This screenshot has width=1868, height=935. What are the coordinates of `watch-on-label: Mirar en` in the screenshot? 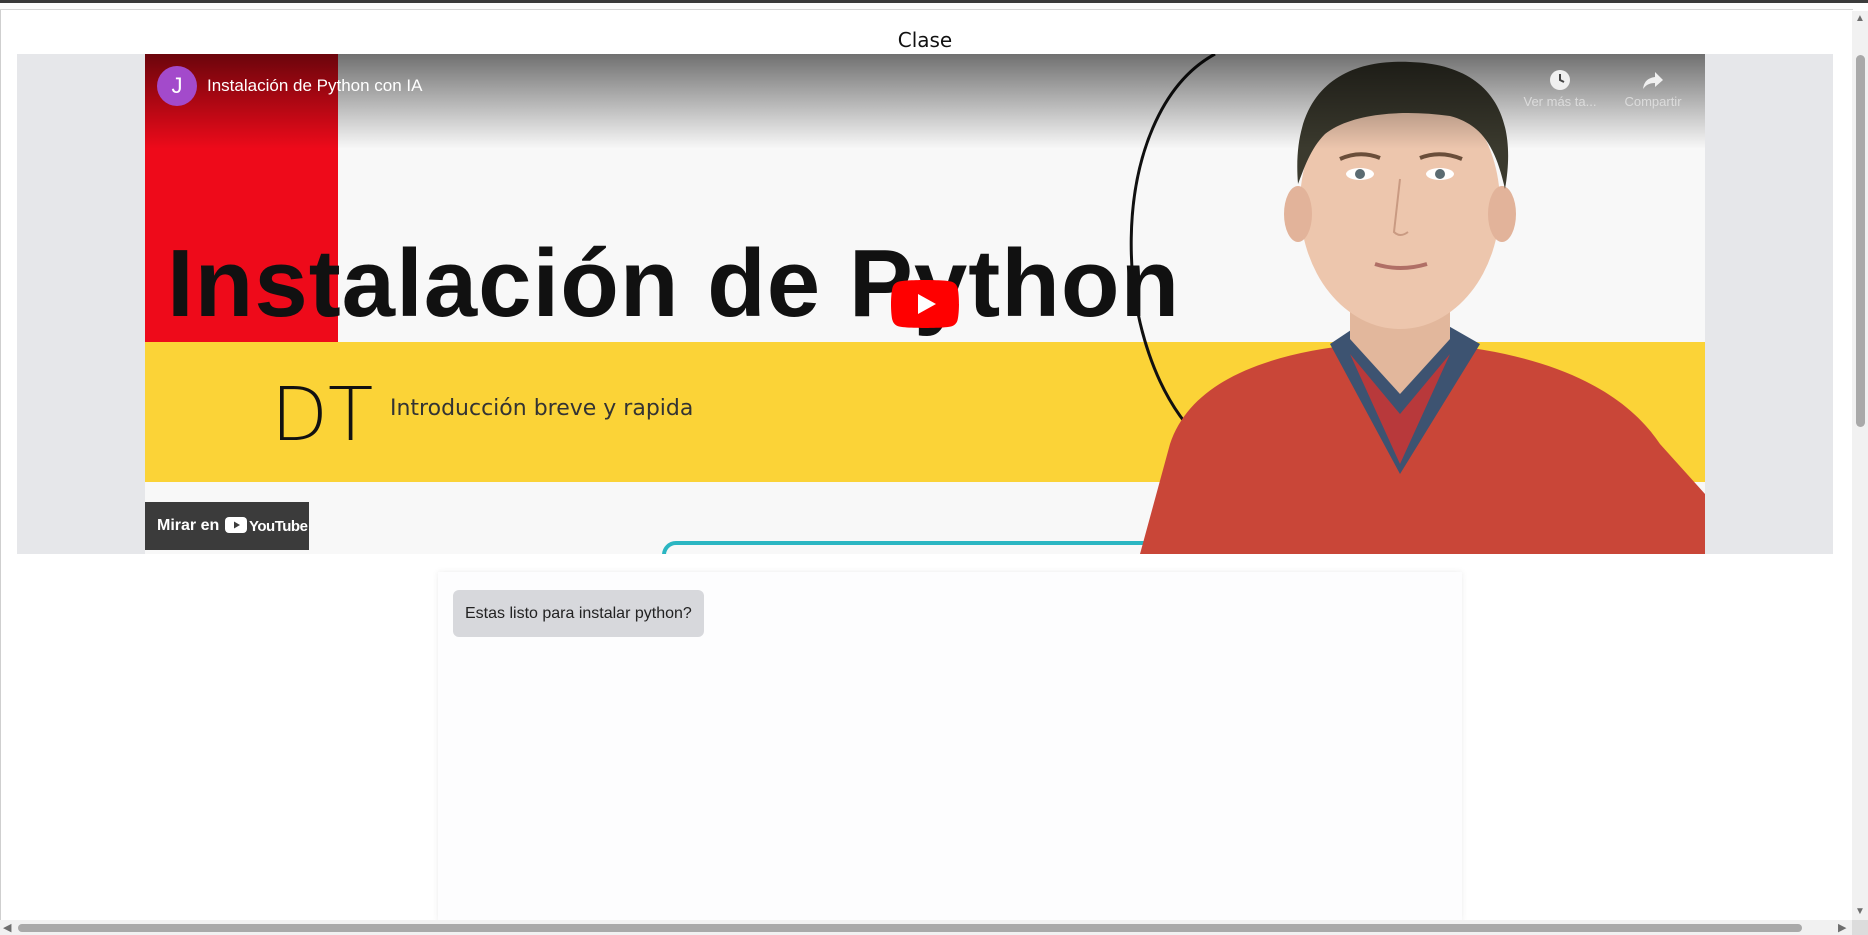 It's located at (188, 525).